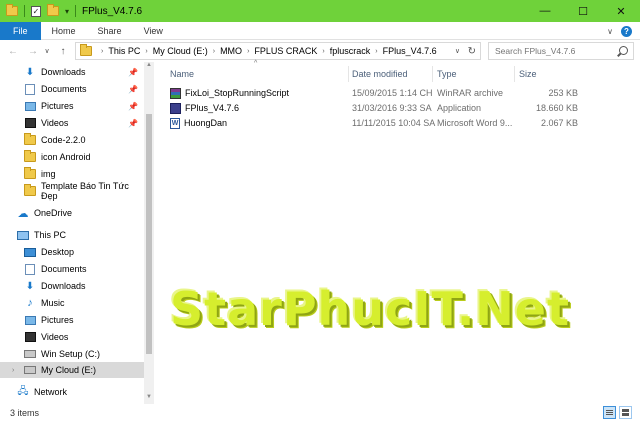 This screenshot has height=421, width=640. I want to click on sidebar-item-win-setup: Win Setup (C:), so click(72, 354).